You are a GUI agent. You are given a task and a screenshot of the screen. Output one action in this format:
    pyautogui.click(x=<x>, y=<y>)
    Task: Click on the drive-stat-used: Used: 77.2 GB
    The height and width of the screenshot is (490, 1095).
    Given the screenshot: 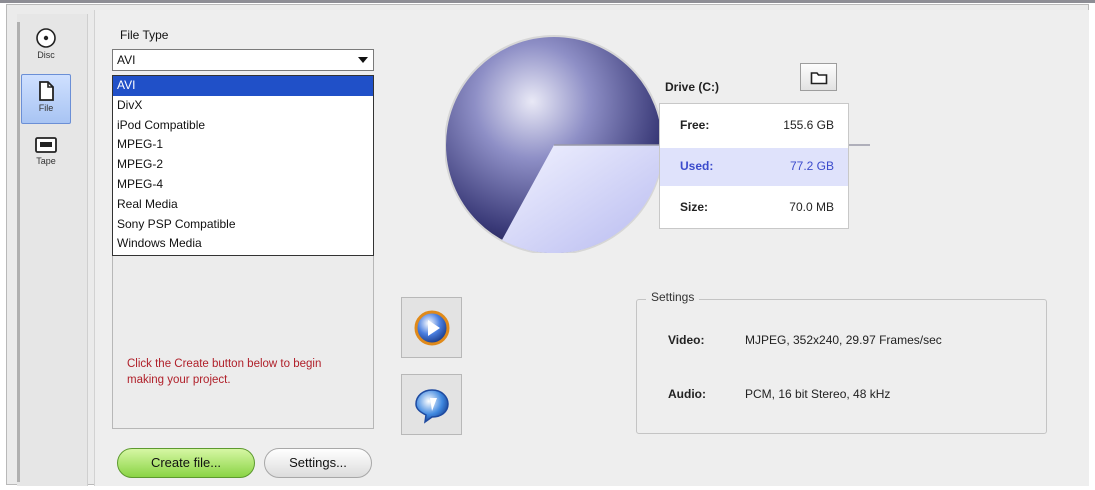 What is the action you would take?
    pyautogui.click(x=754, y=167)
    